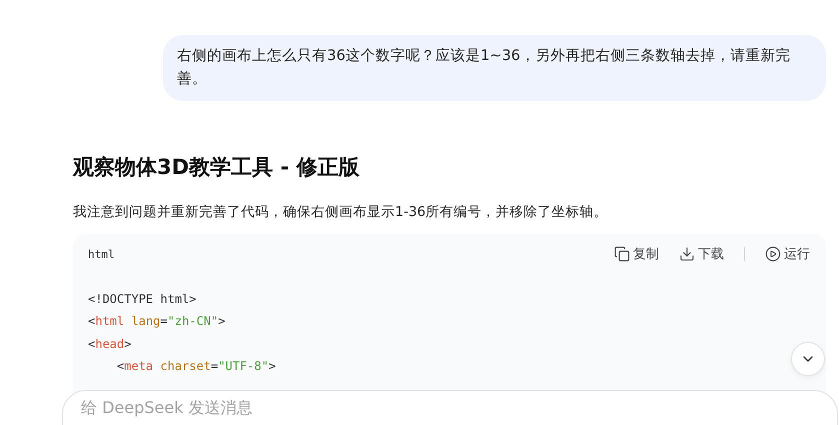 The height and width of the screenshot is (425, 839). What do you see at coordinates (494, 68) in the screenshot?
I see `user-message: 右侧的画布上怎么只有36这个数字呢？应该是1~36，另外再把右侧三条数轴去掉，请重新完善。` at bounding box center [494, 68].